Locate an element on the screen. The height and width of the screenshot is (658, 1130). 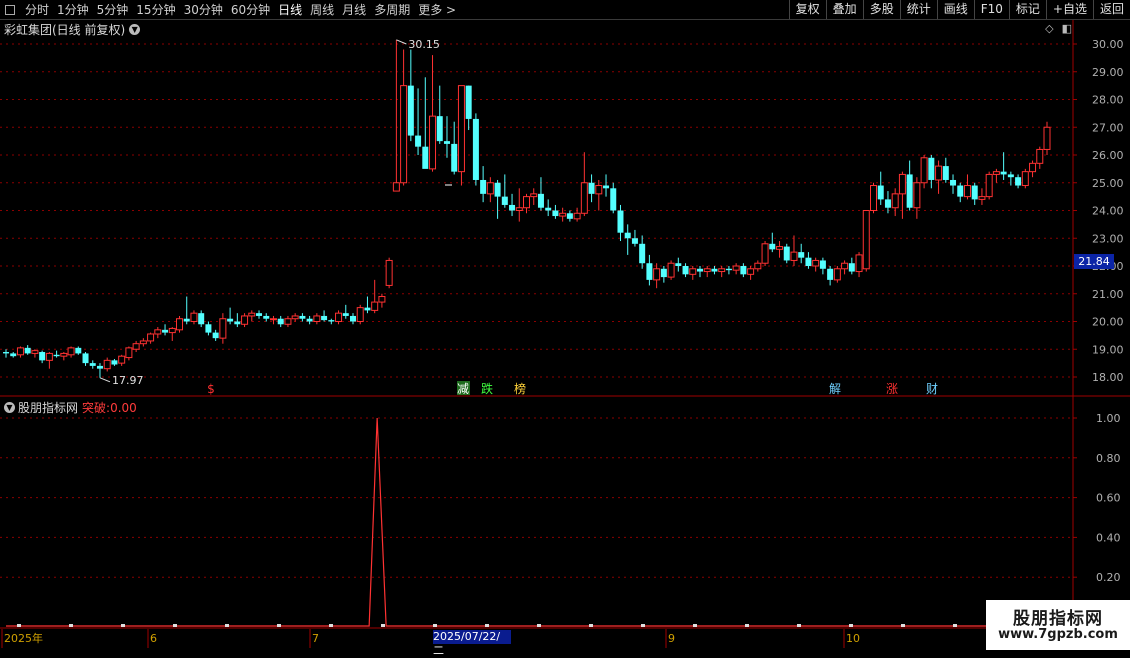
event-marker: $ is located at coordinates (211, 389).